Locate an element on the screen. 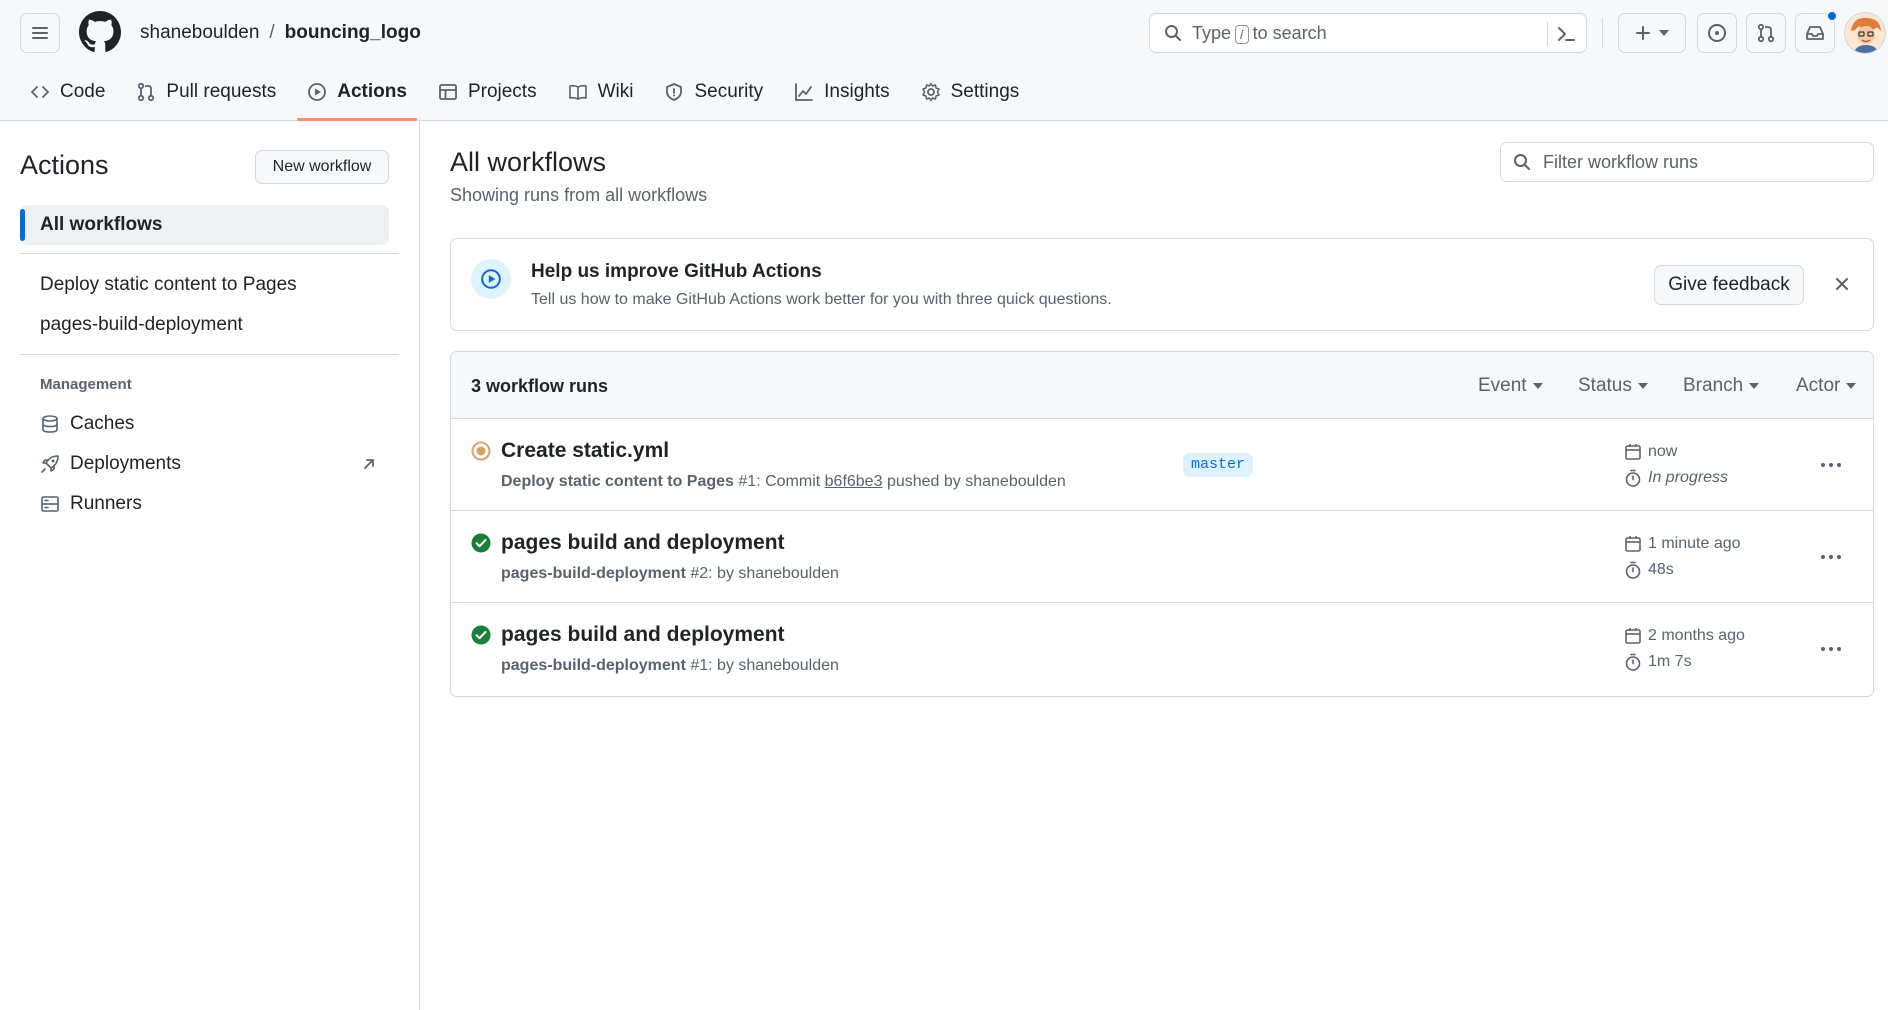  tab-pull-requests: Pull requests is located at coordinates (206, 92).